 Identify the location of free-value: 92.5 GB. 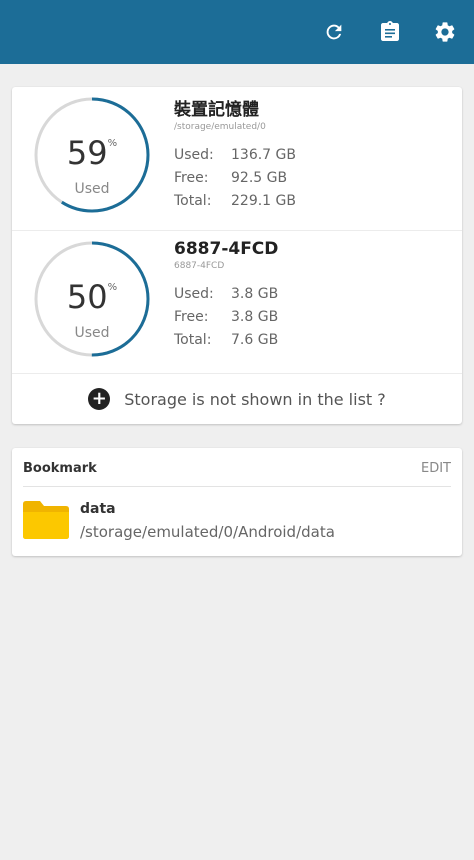
(259, 178).